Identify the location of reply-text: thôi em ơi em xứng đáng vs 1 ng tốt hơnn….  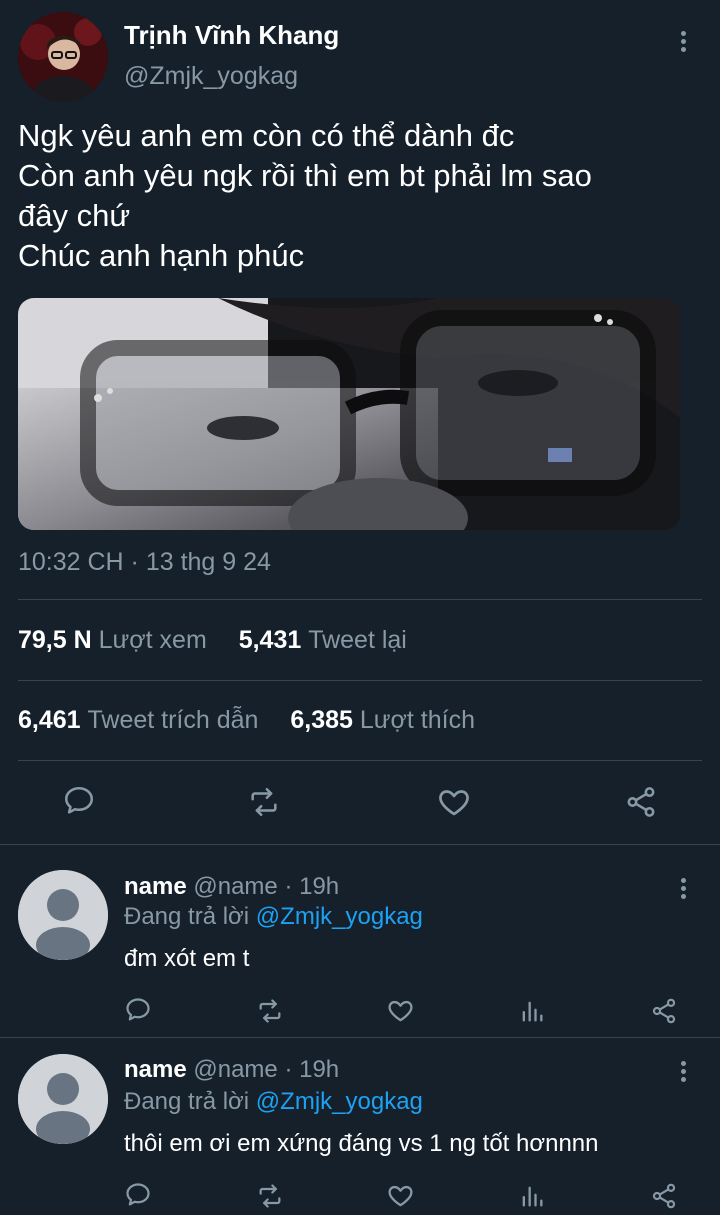
(361, 1143).